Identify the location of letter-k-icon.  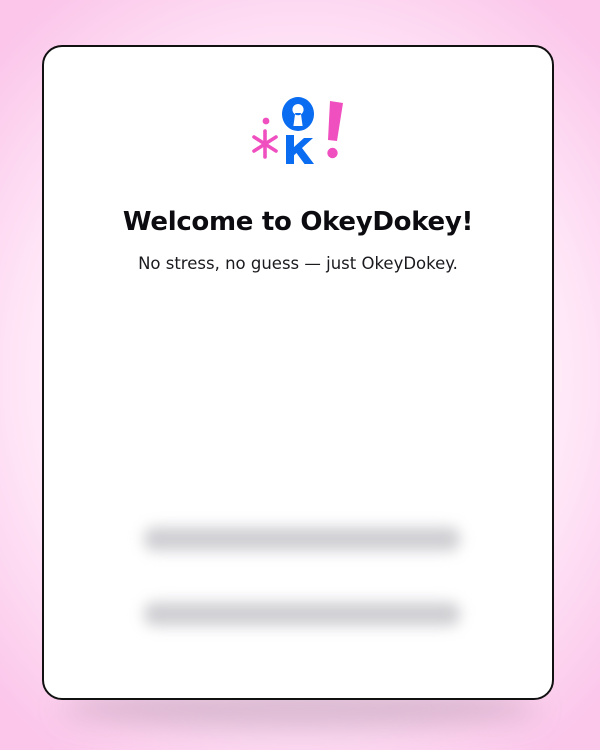
(300, 149).